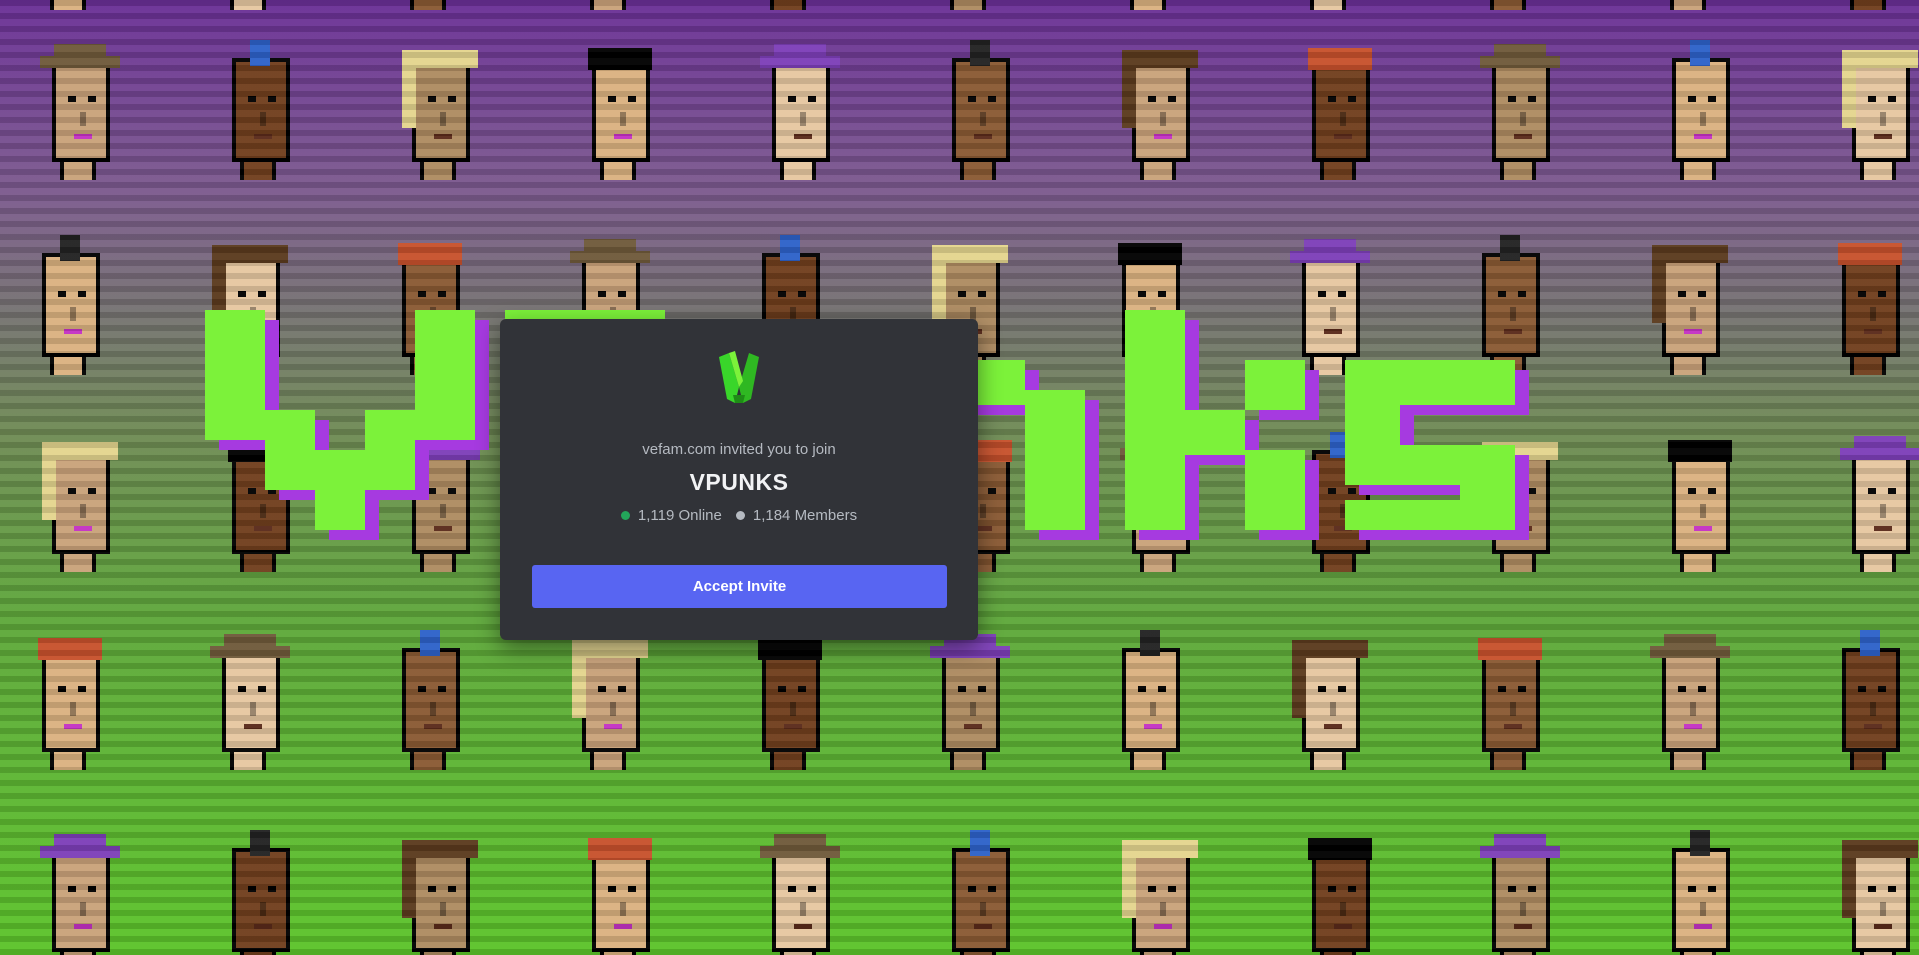 This screenshot has width=1919, height=955. I want to click on online-stat: 1,119 Online, so click(671, 515).